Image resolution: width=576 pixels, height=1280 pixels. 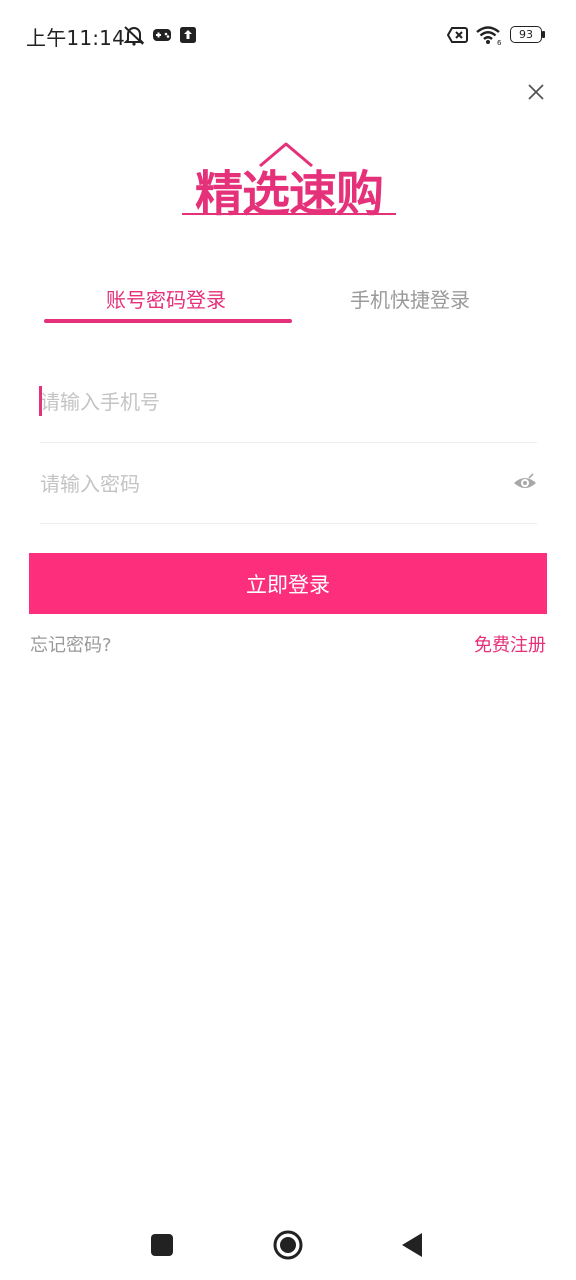 I want to click on tab-active-indicator, so click(x=168, y=321).